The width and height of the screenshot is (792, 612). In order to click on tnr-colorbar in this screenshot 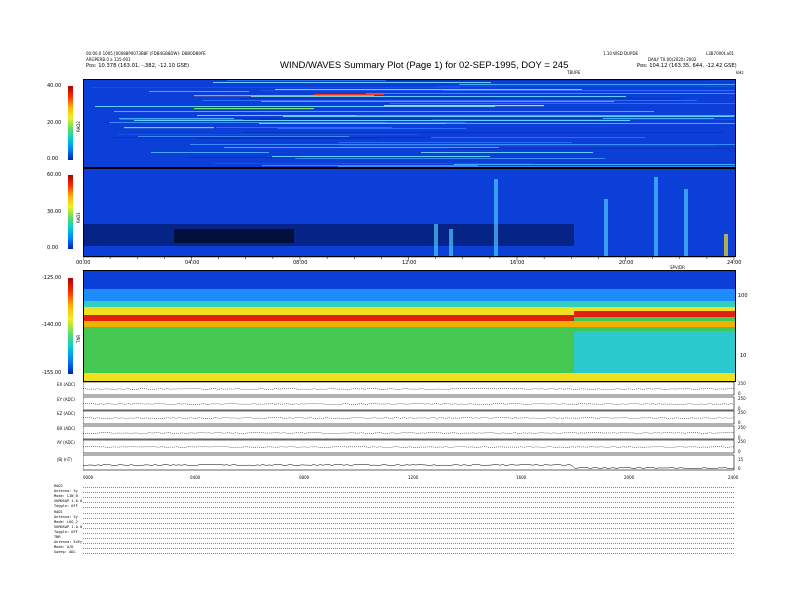, I will do `click(70, 326)`.